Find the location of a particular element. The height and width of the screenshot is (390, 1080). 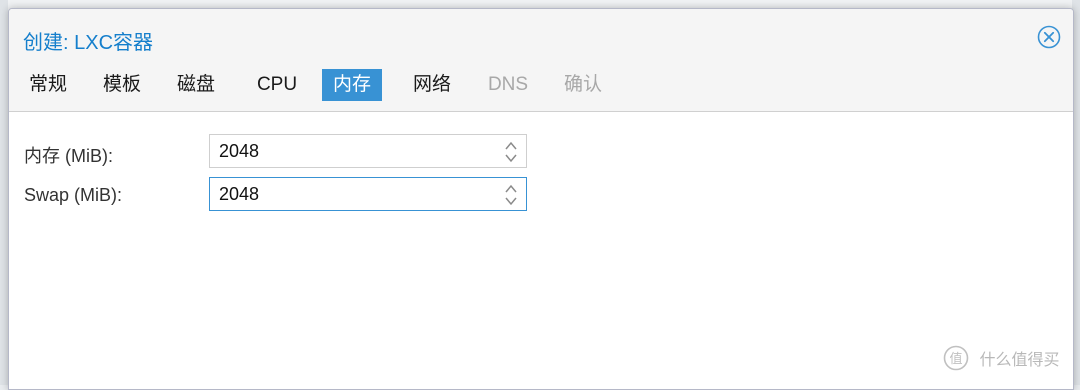

swap-spin-up is located at coordinates (511, 188).